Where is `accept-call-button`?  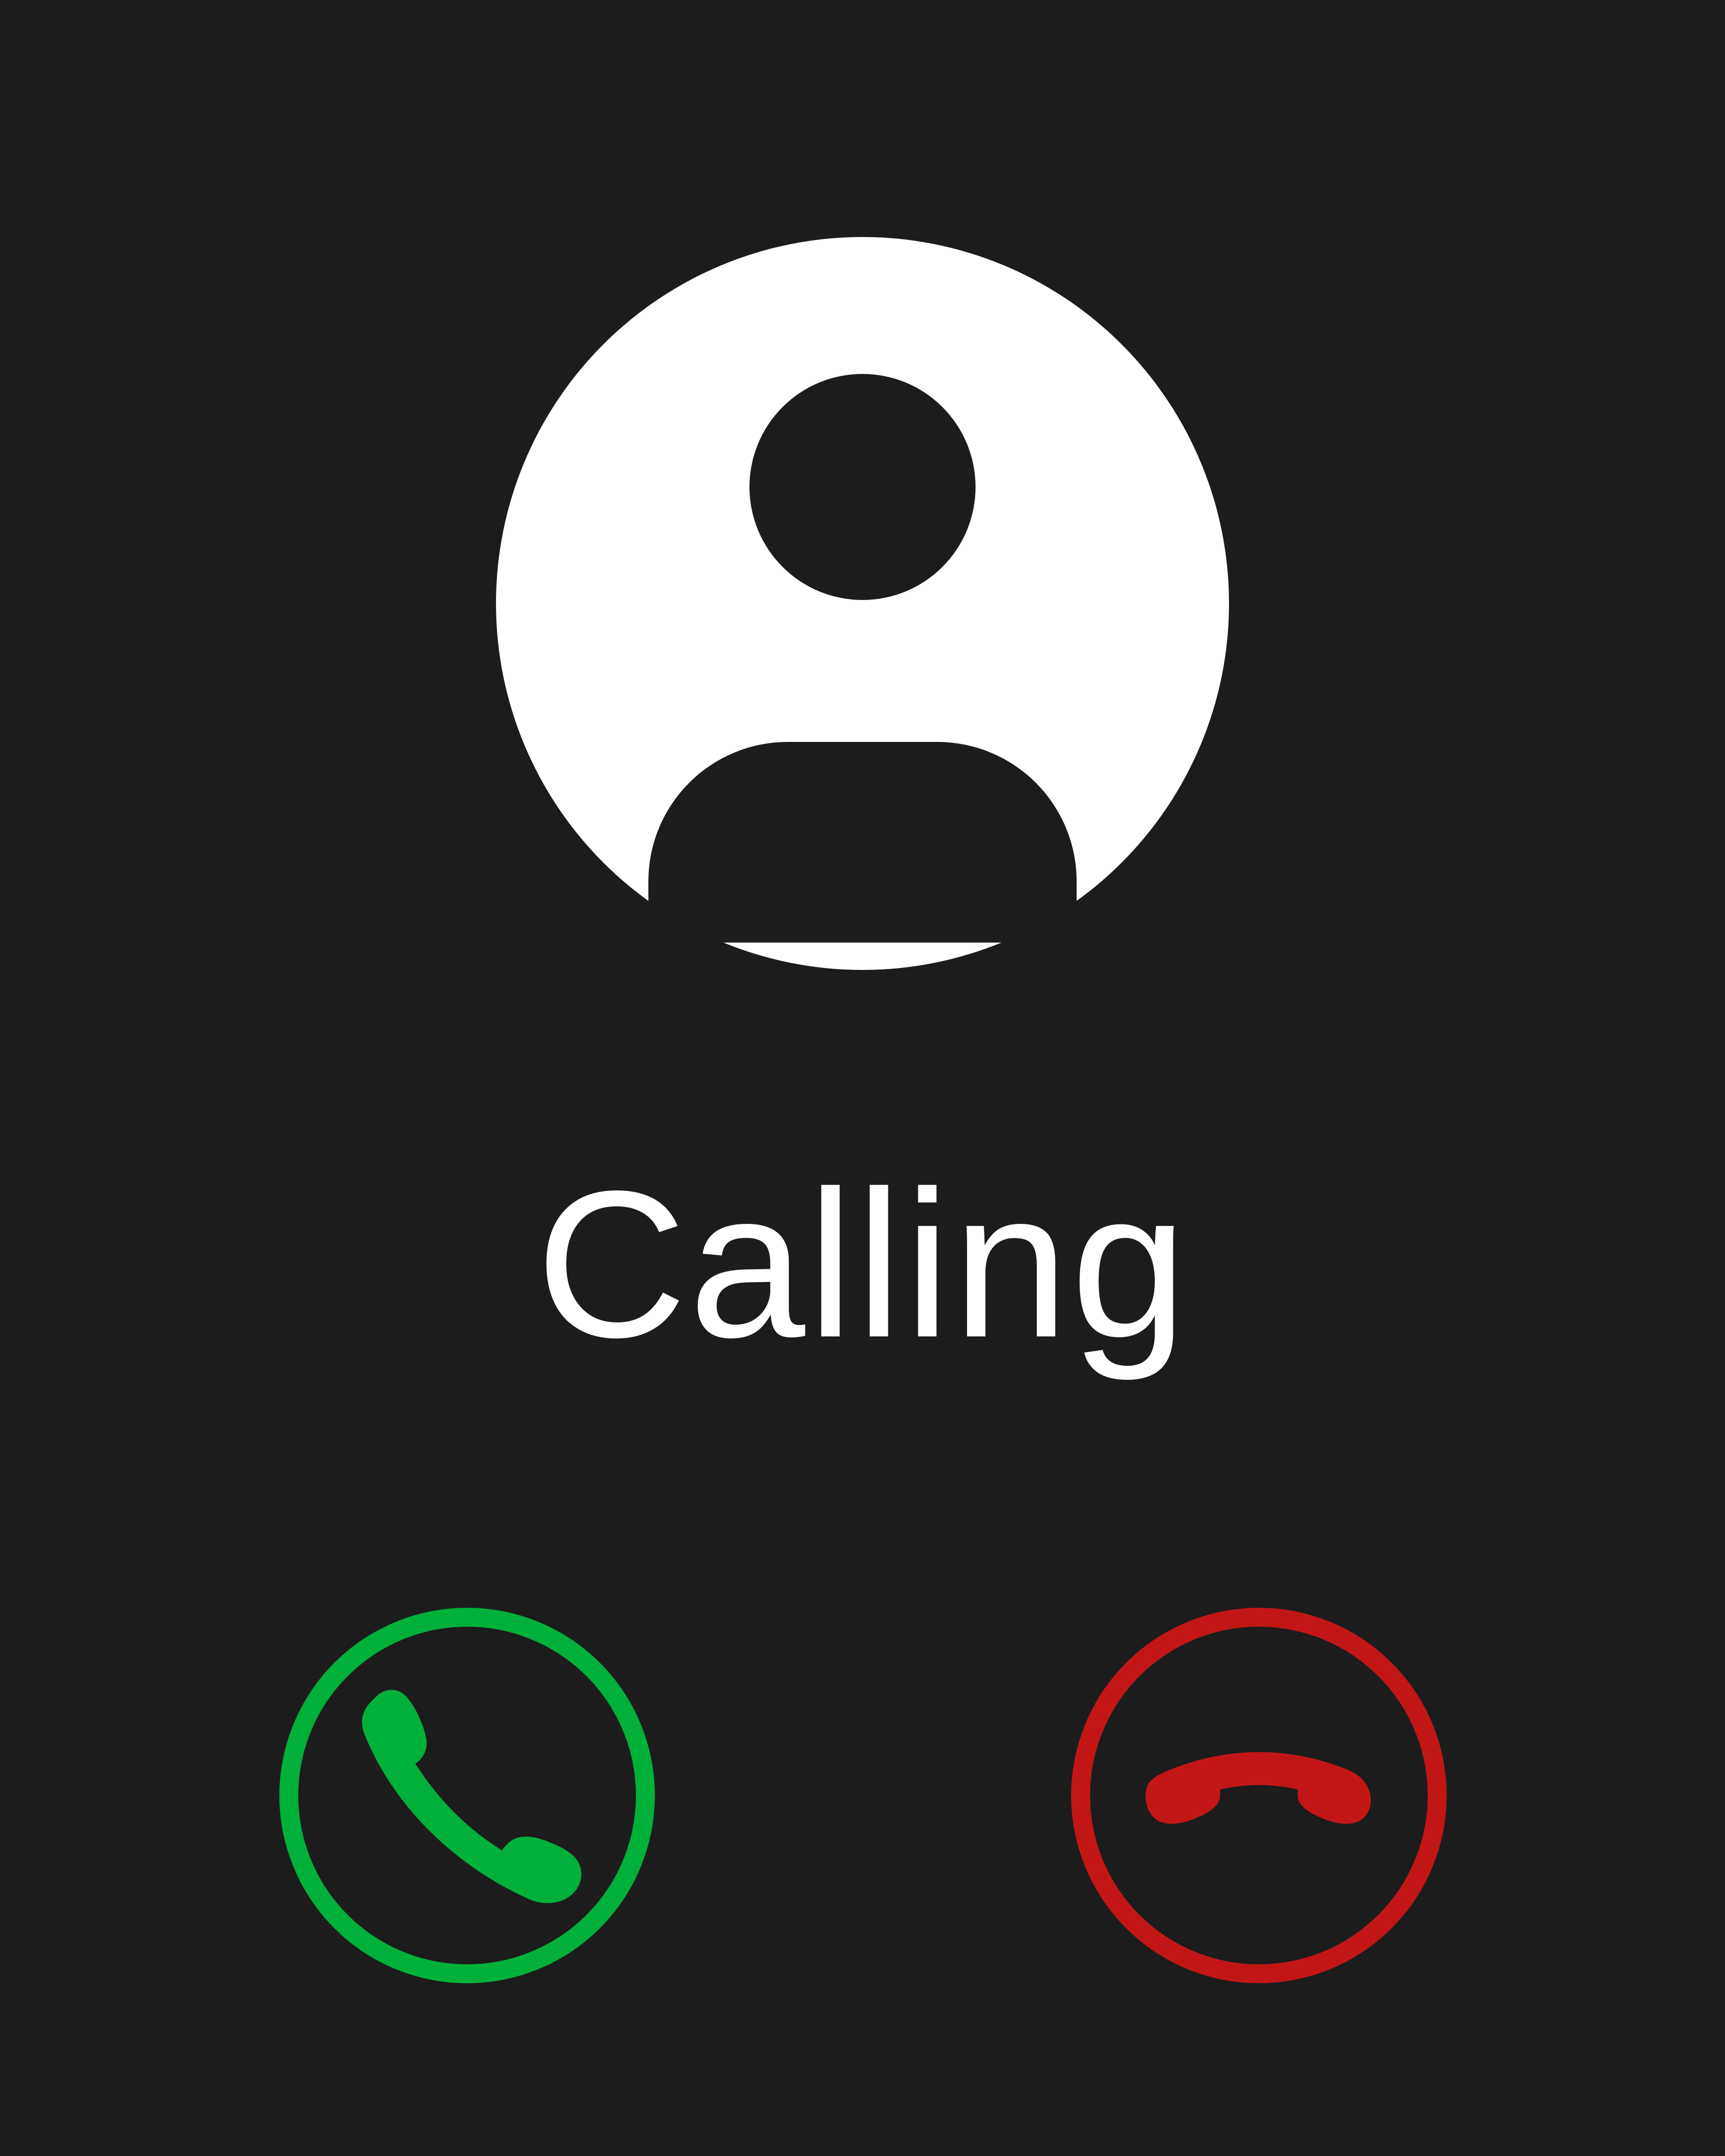
accept-call-button is located at coordinates (467, 1796).